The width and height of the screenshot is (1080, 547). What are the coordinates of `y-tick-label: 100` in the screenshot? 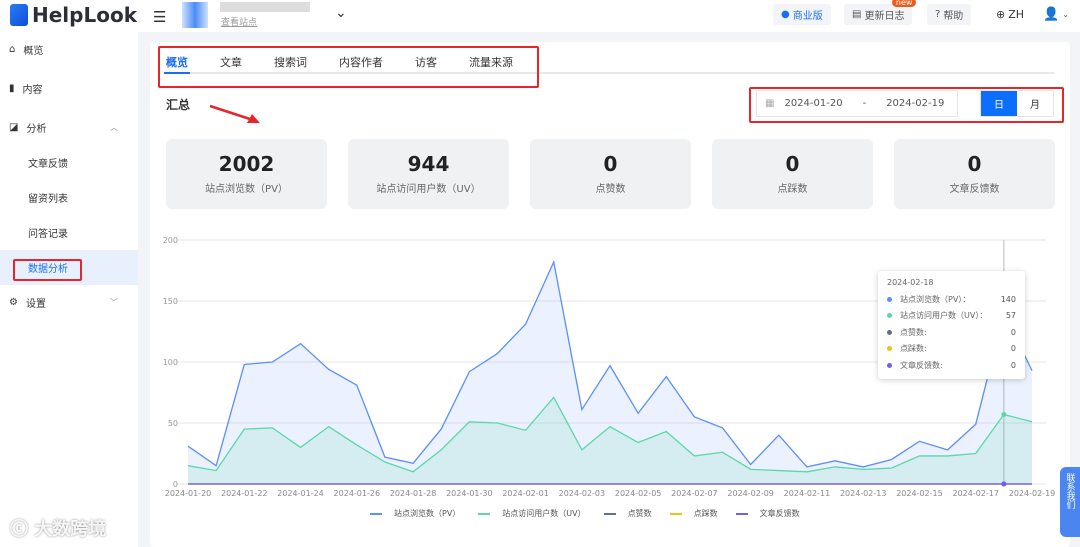 It's located at (170, 362).